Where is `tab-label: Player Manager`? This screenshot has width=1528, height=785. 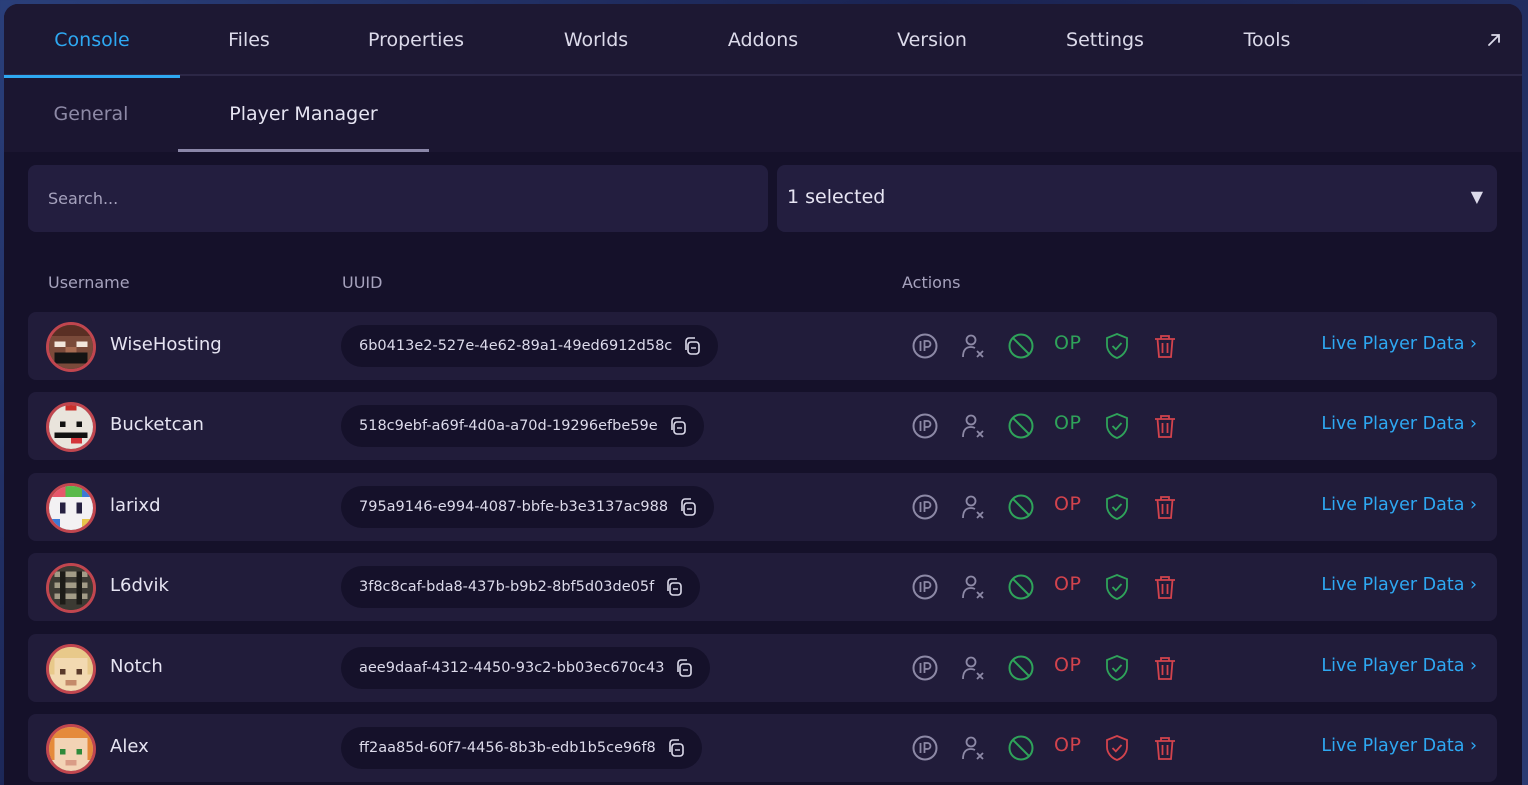
tab-label: Player Manager is located at coordinates (303, 114).